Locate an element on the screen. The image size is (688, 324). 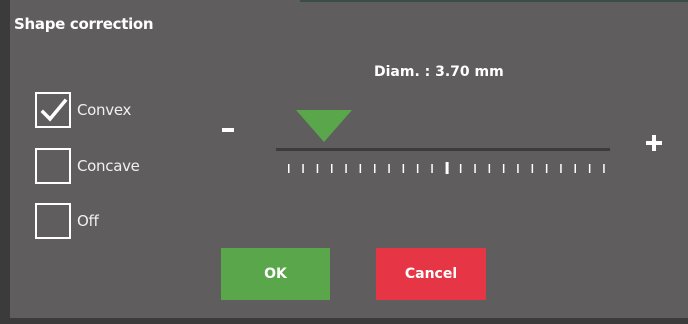
option-concave: Concave is located at coordinates (87, 166).